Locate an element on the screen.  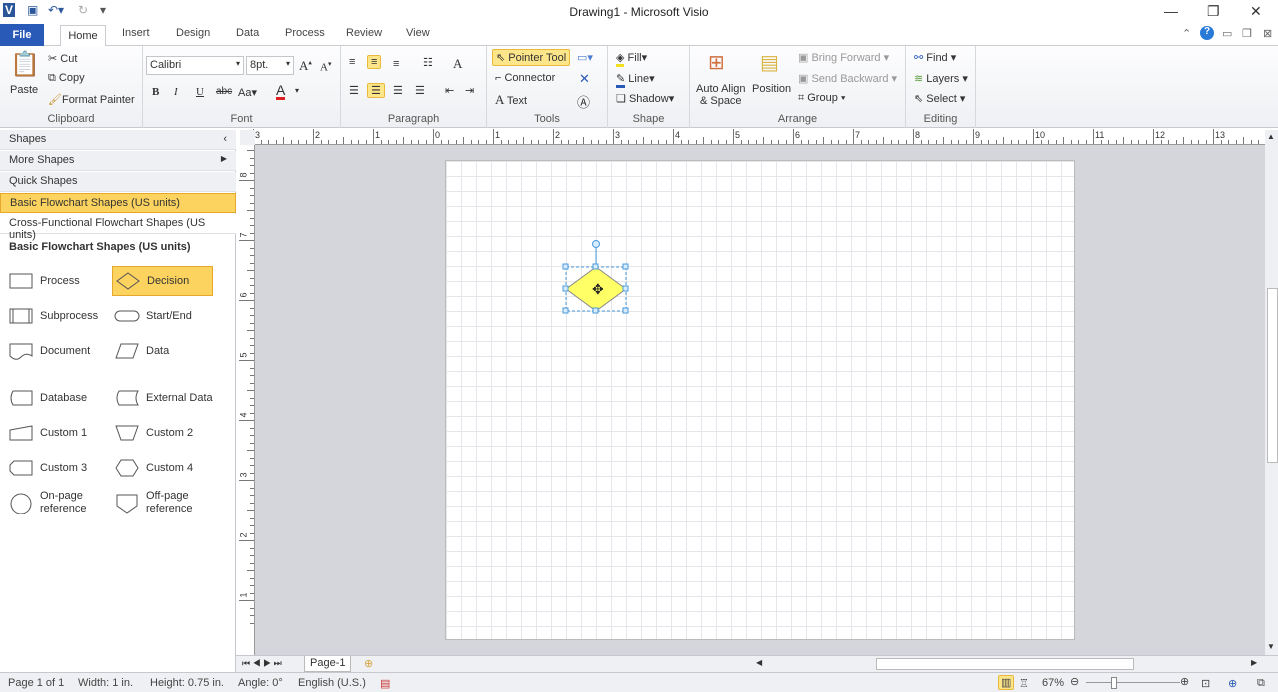
bring-forward-button: ▣ Bring Forward ▾ is located at coordinates (843, 57).